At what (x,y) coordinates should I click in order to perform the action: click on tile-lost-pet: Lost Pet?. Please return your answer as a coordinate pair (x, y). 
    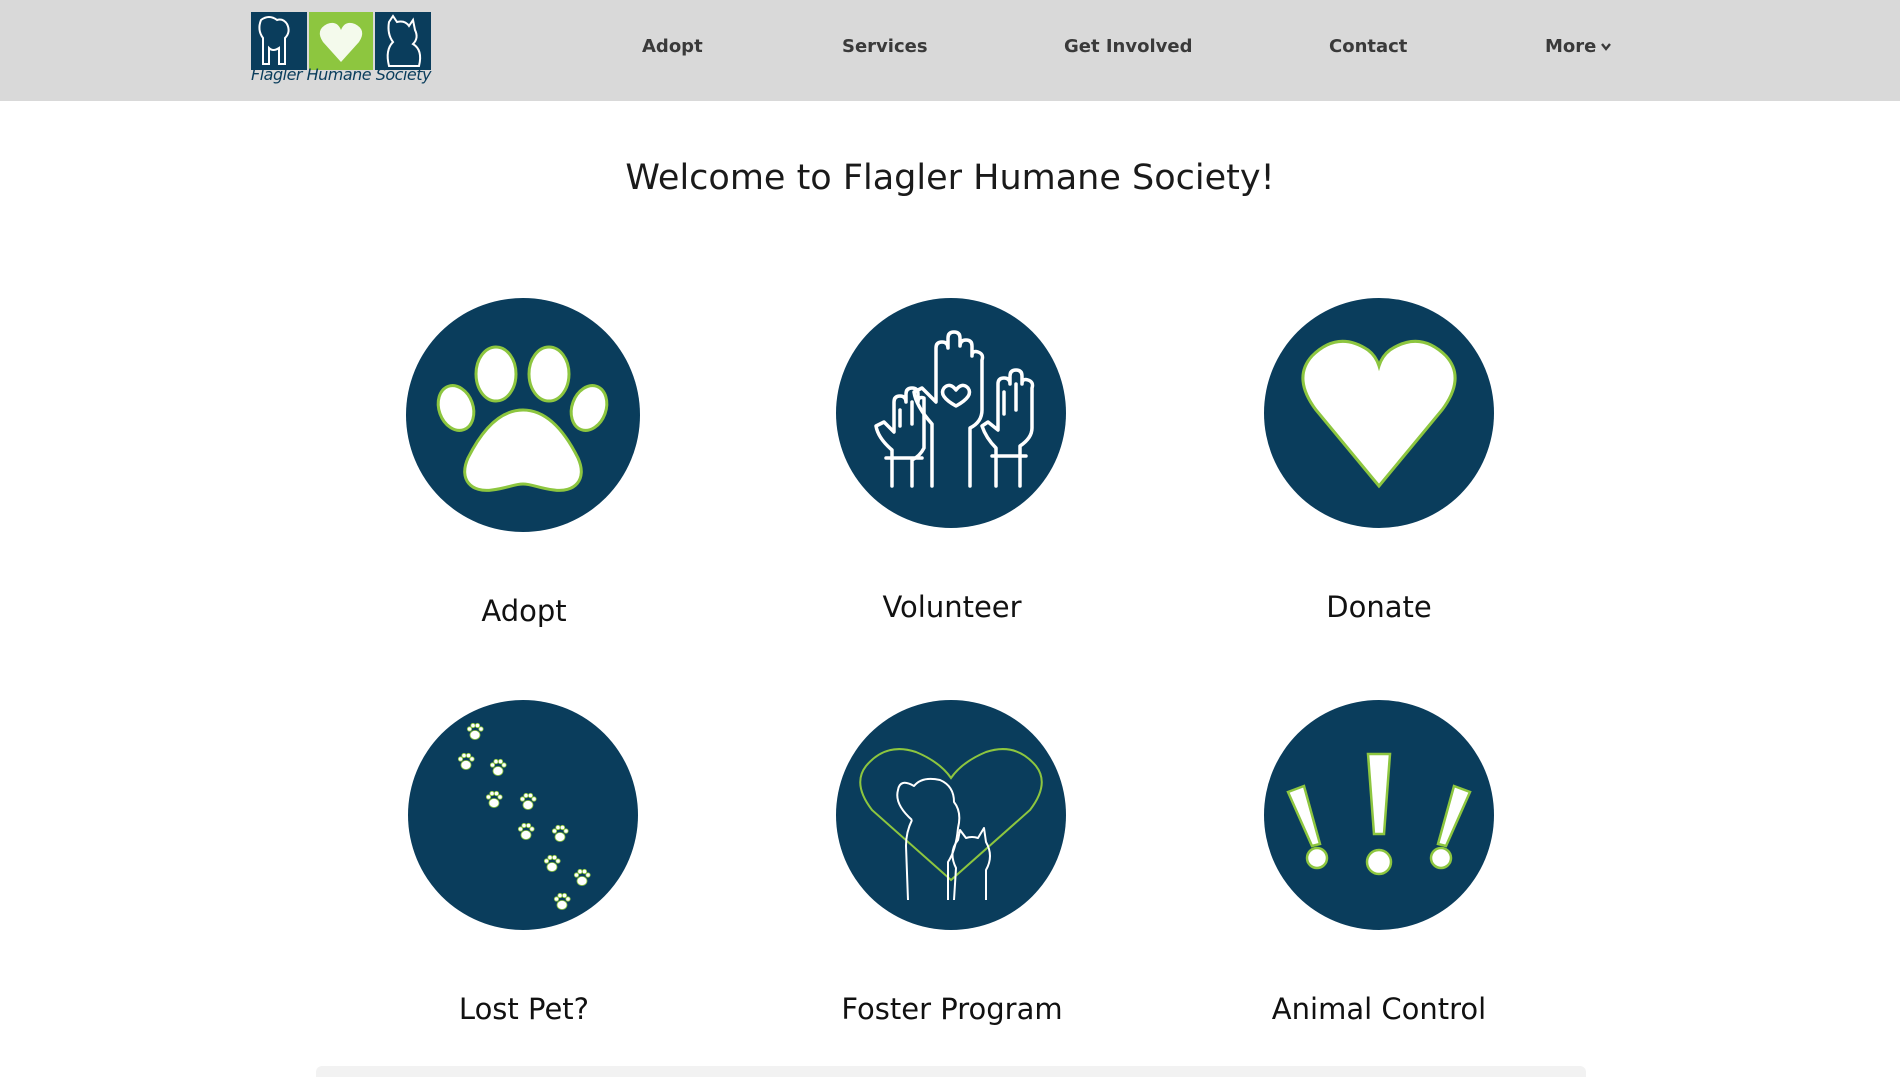
    Looking at the image, I should click on (524, 867).